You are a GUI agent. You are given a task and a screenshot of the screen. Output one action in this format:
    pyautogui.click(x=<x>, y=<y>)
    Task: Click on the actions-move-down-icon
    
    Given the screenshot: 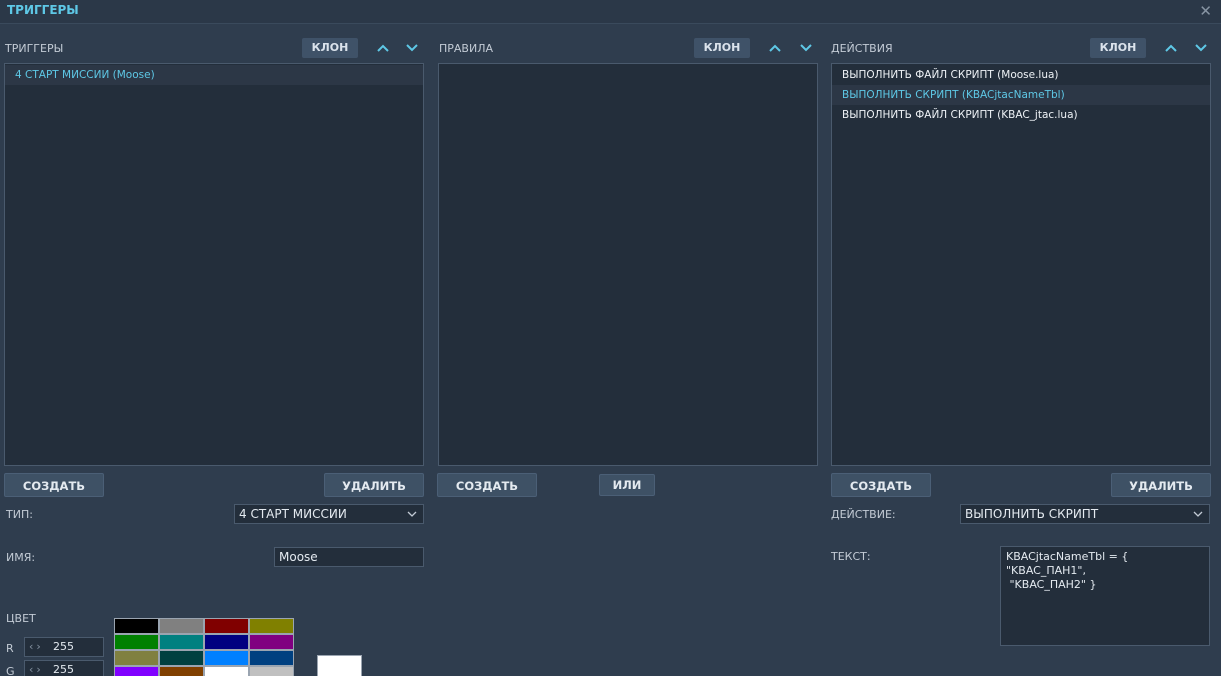 What is the action you would take?
    pyautogui.click(x=1201, y=48)
    